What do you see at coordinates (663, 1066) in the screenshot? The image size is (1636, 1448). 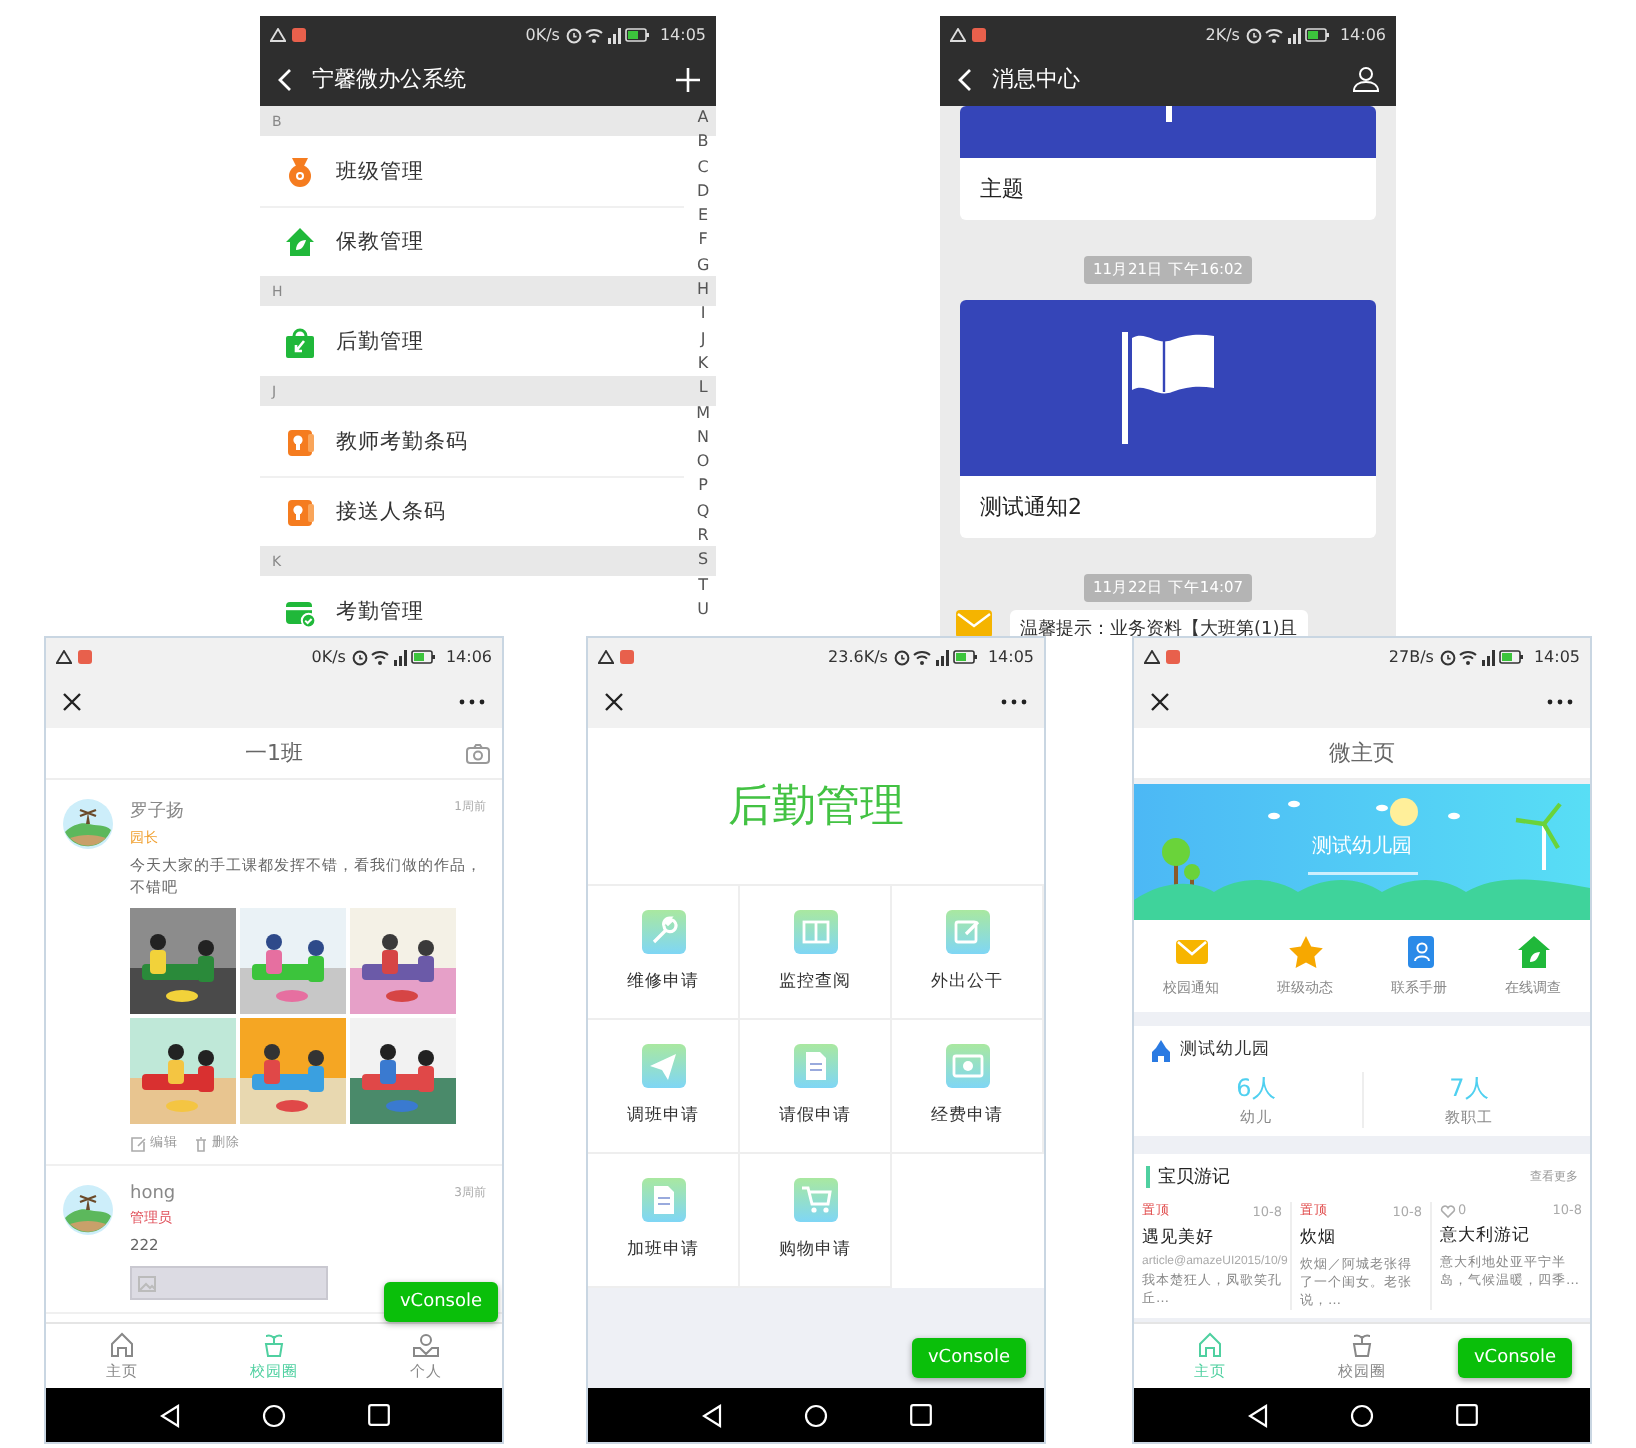 I see `paper-plane-icon` at bounding box center [663, 1066].